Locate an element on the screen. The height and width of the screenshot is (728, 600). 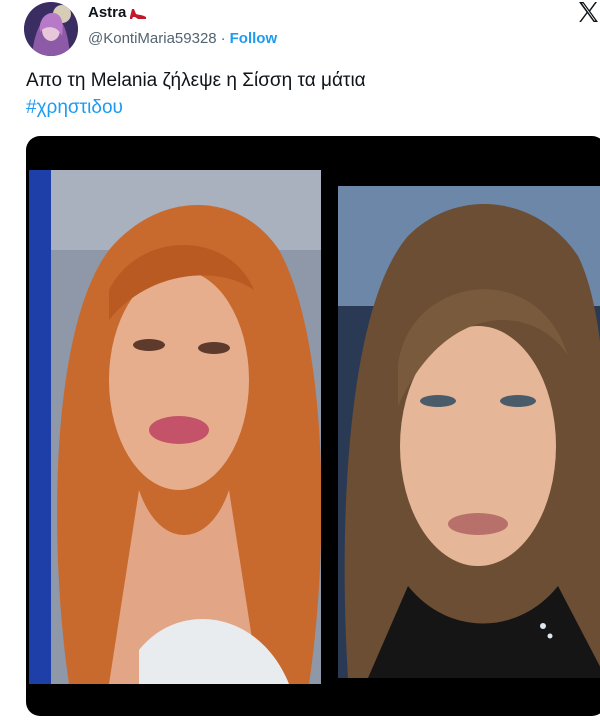
user-name-row: Astra is located at coordinates (117, 12).